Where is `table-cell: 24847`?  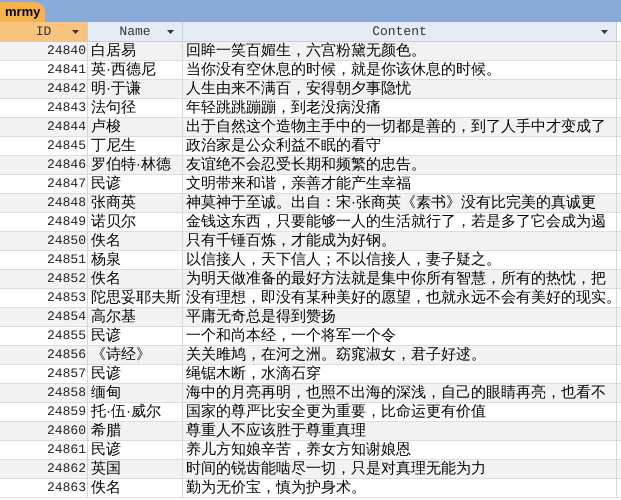 table-cell: 24847 is located at coordinates (44, 184).